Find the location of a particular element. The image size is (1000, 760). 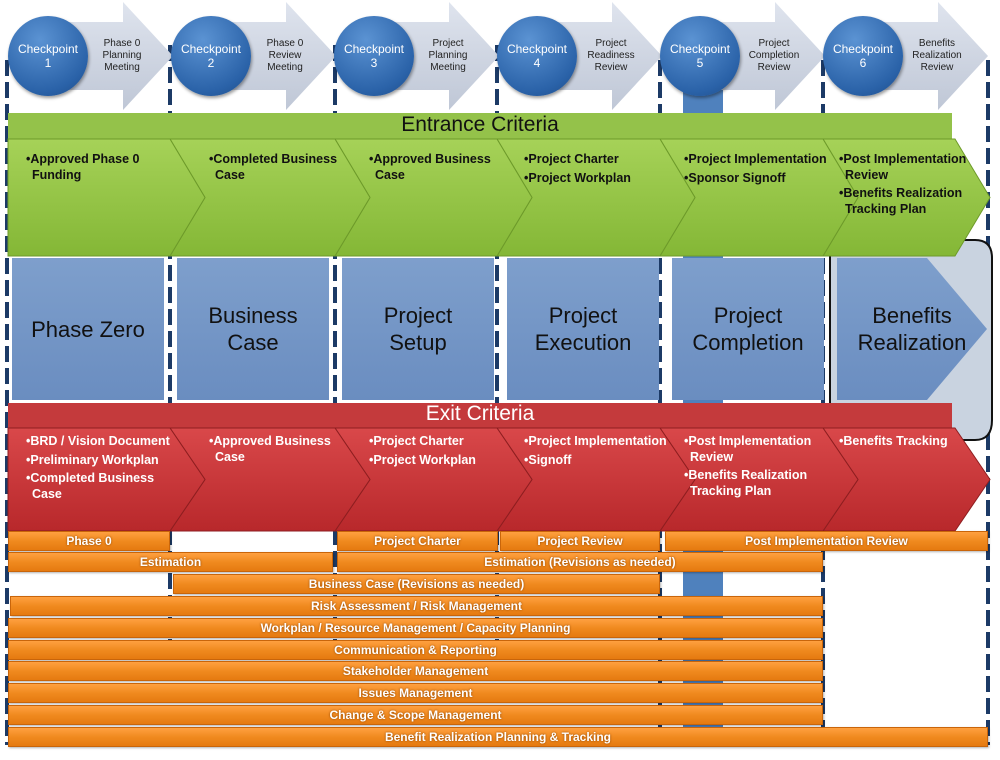

checkpoint-meeting: Project Planning Meeting is located at coordinates (448, 55).